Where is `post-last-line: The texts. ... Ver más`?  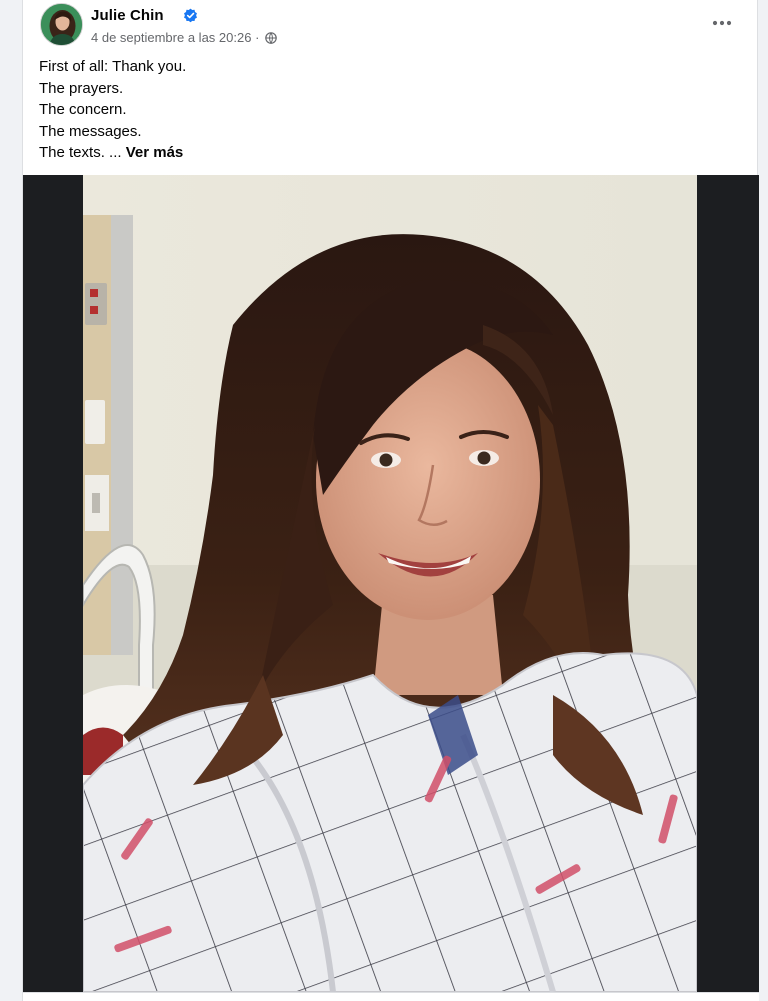
post-last-line: The texts. ... Ver más is located at coordinates (390, 153).